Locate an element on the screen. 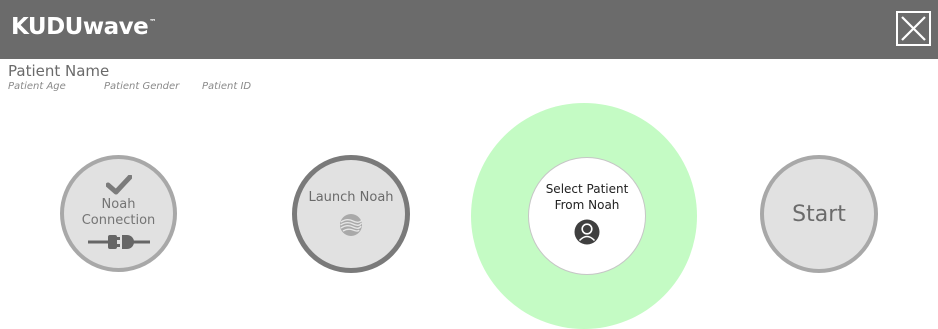 This screenshot has width=938, height=329. logo-text: KUDUwave is located at coordinates (80, 27).